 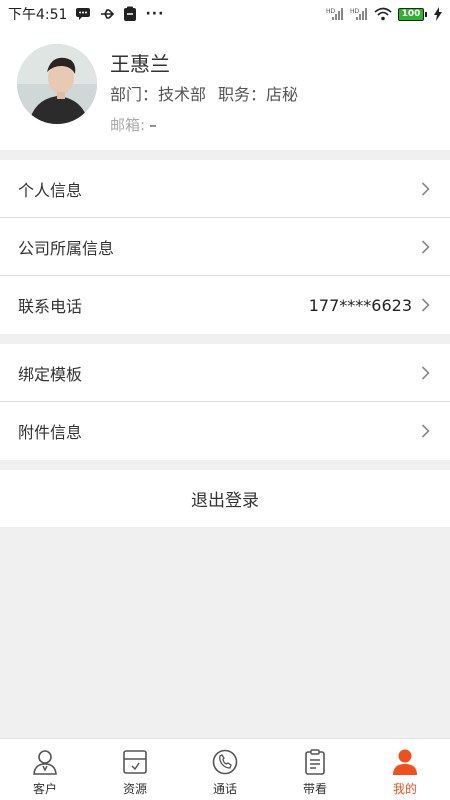 What do you see at coordinates (83, 14) in the screenshot?
I see `message-icon` at bounding box center [83, 14].